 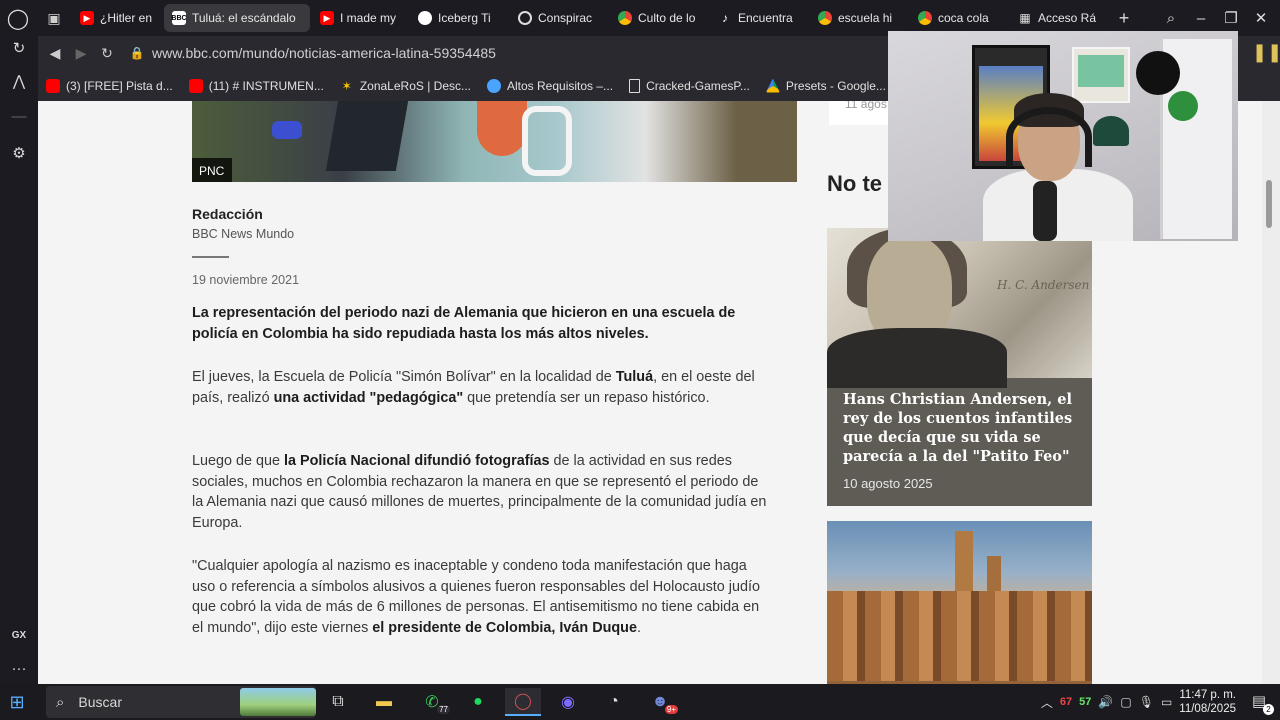 What do you see at coordinates (416, 461) in the screenshot?
I see `article-link: la Policía Nacional difundió fotografías` at bounding box center [416, 461].